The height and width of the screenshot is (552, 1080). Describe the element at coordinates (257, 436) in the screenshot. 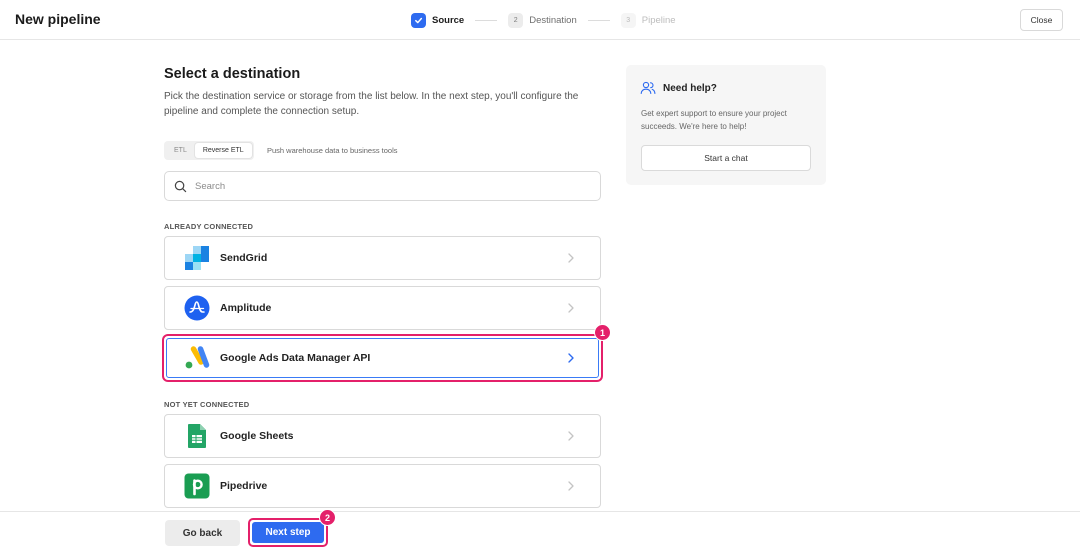

I see `destination-name: Google Sheets` at that location.